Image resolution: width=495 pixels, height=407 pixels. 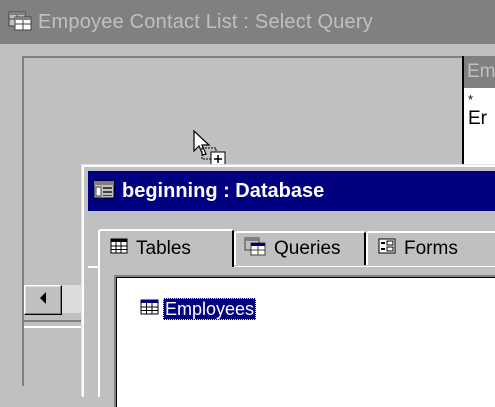 I want to click on database-window-titlebar: beginning : Database, so click(x=291, y=191).